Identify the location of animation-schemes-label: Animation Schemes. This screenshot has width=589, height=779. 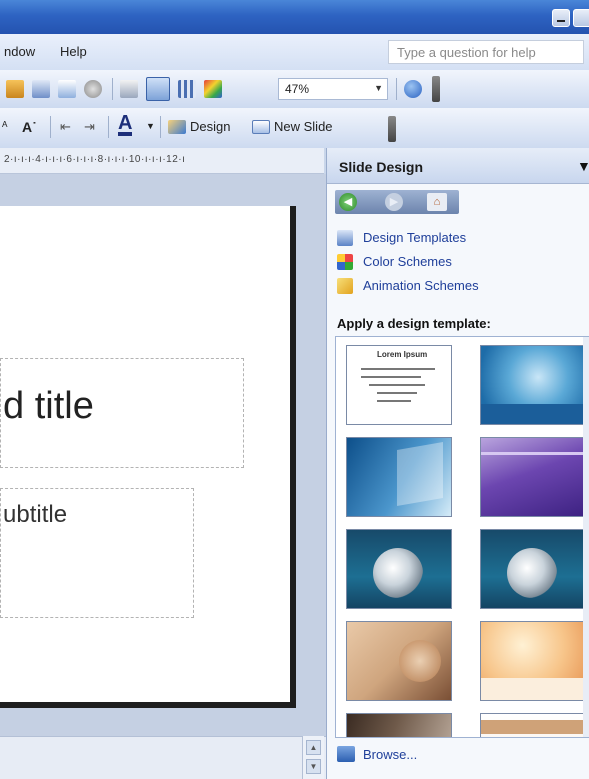
(421, 285).